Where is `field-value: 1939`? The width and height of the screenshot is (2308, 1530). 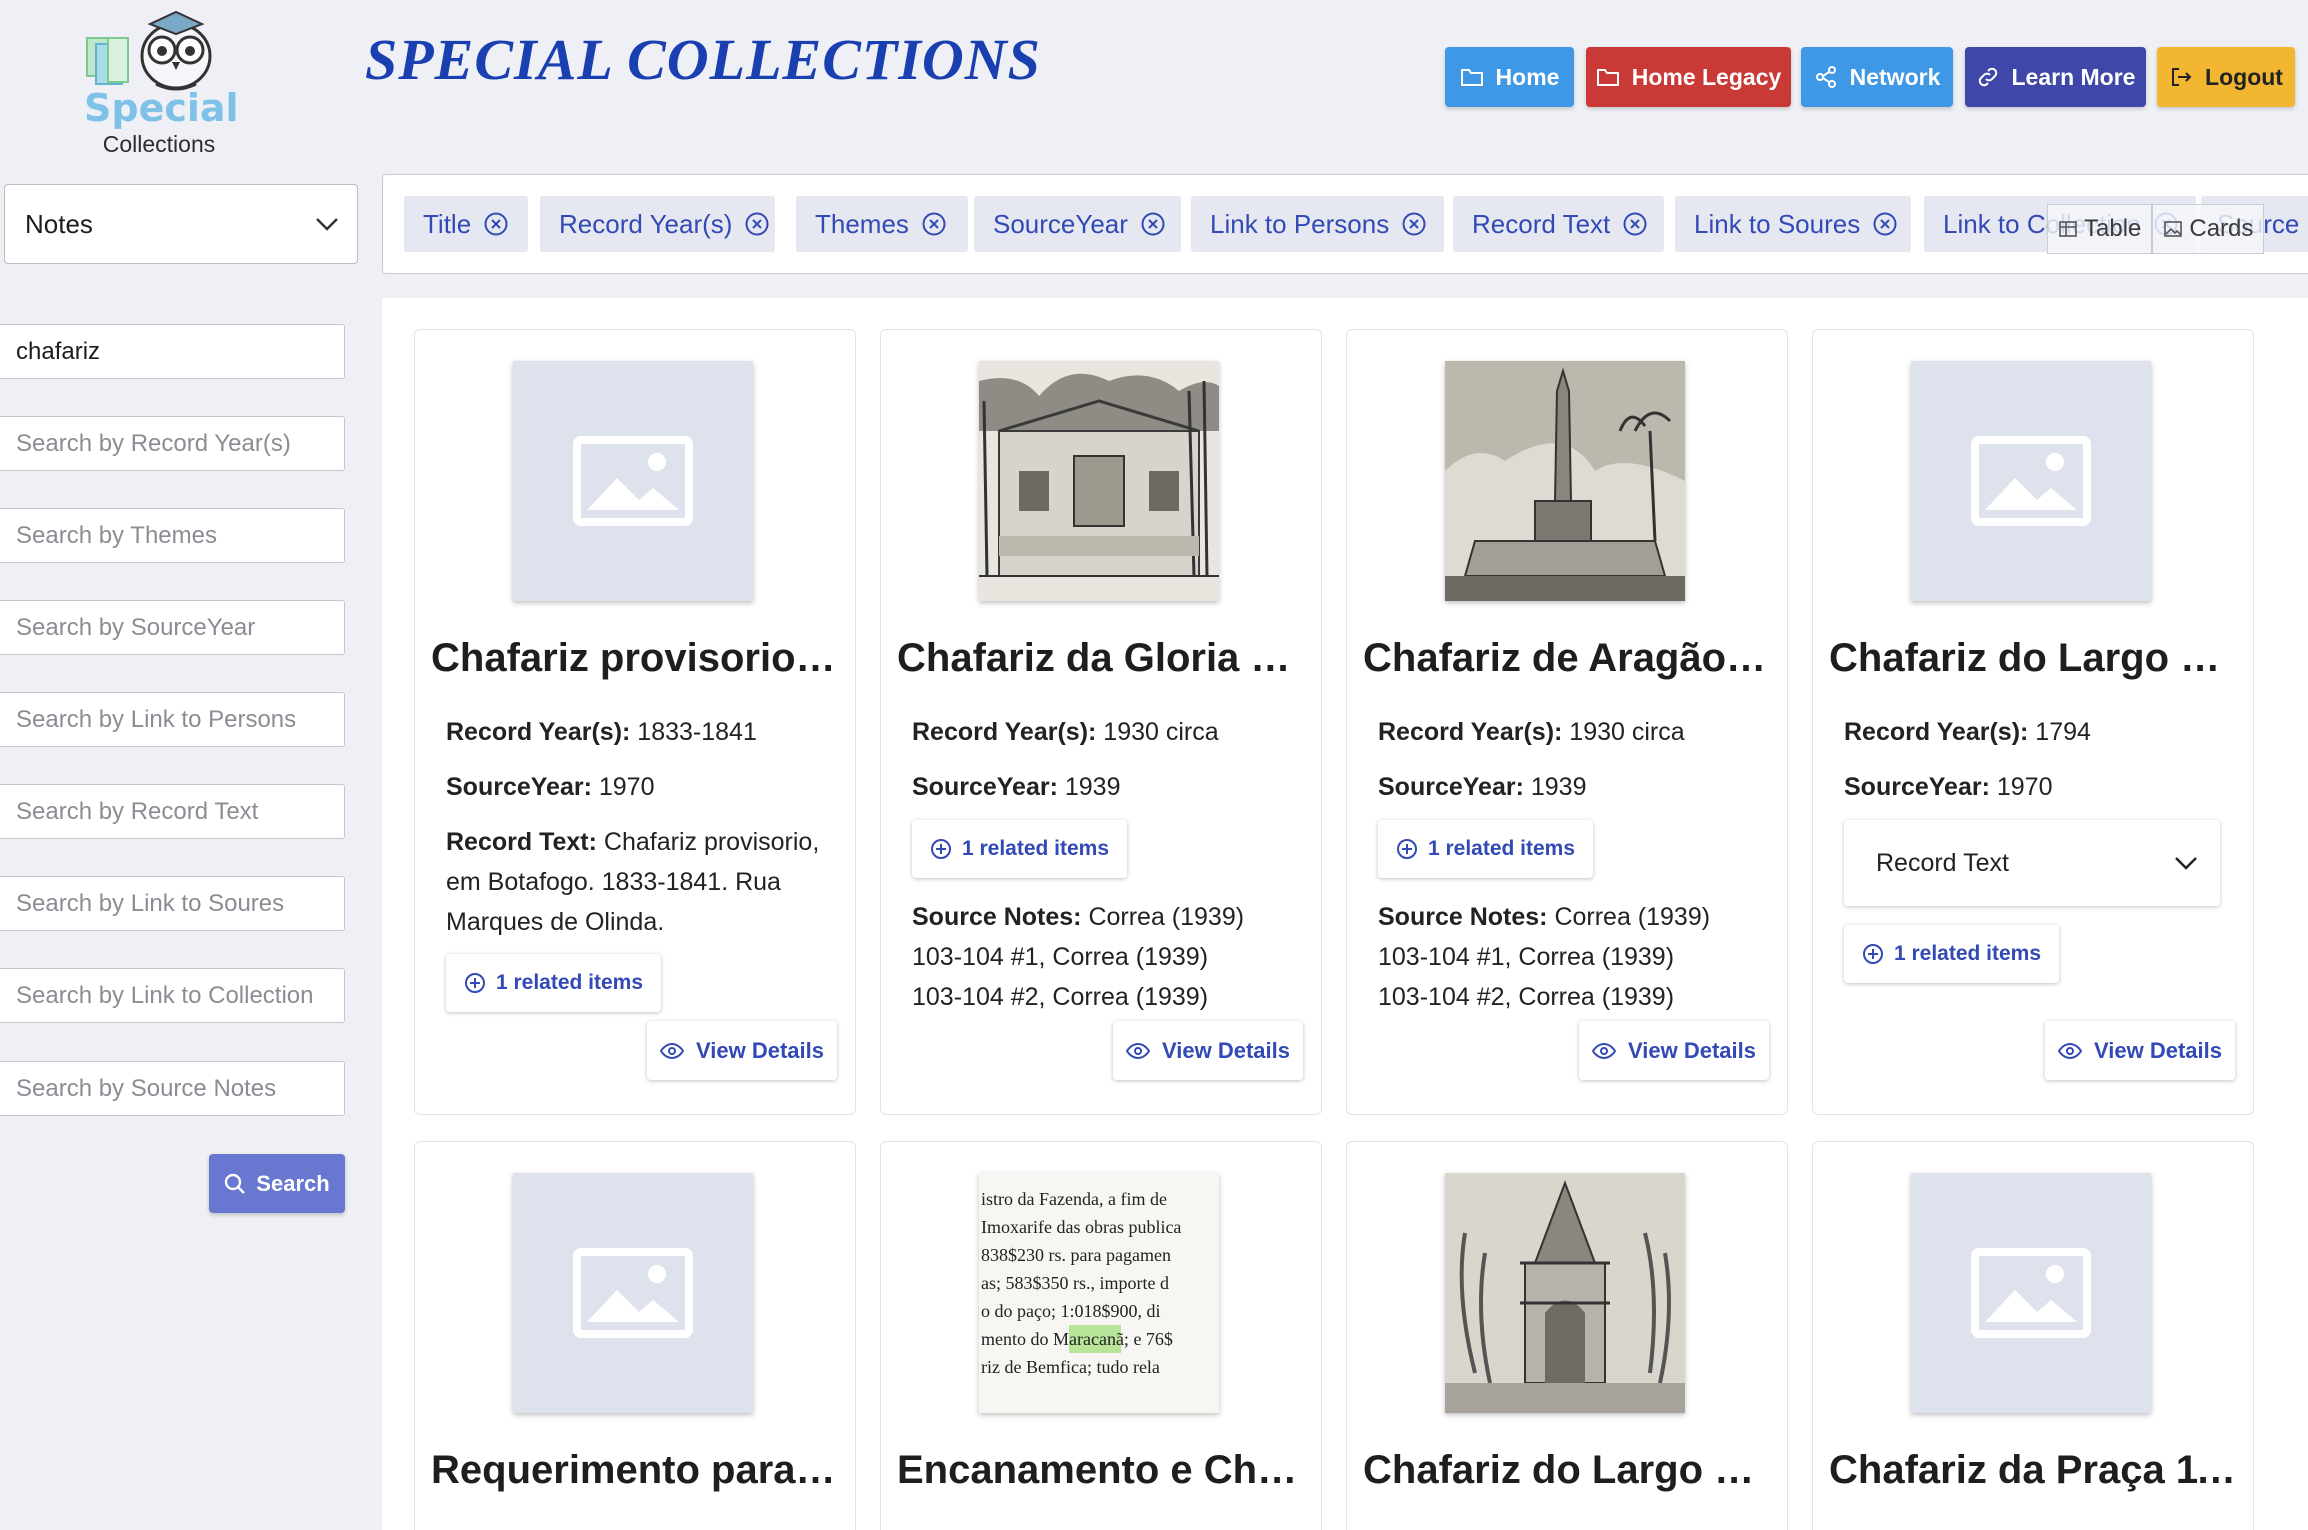
field-value: 1939 is located at coordinates (1092, 787).